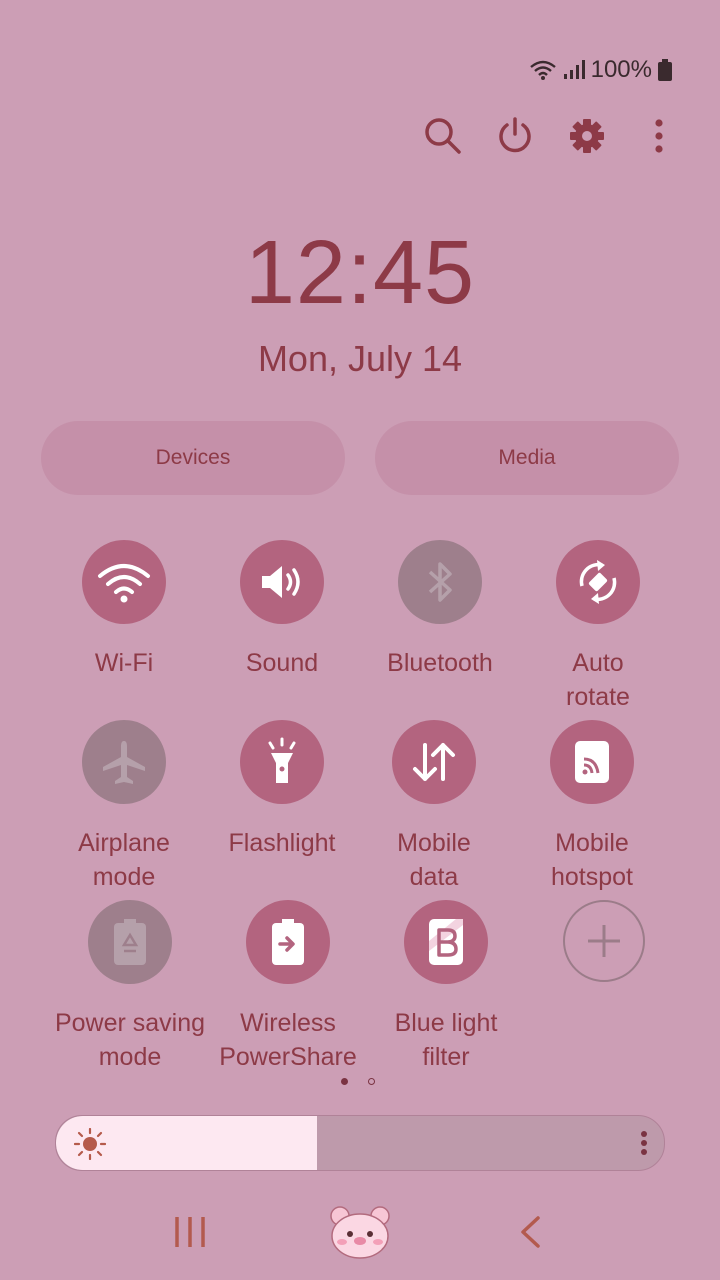 This screenshot has height=1280, width=720. Describe the element at coordinates (527, 458) in the screenshot. I see `media-button: Media` at that location.